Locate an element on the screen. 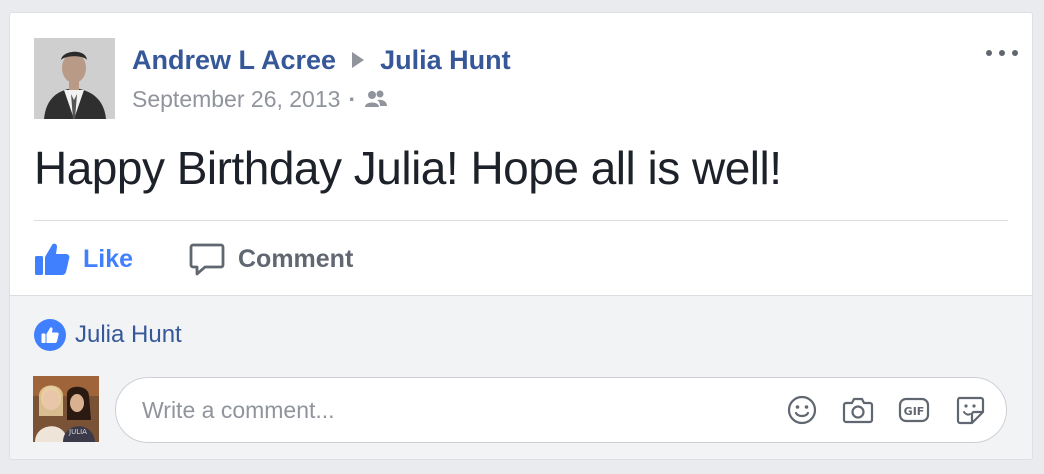 This screenshot has height=474, width=1044. liker-name-link: Julia Hunt is located at coordinates (128, 335).